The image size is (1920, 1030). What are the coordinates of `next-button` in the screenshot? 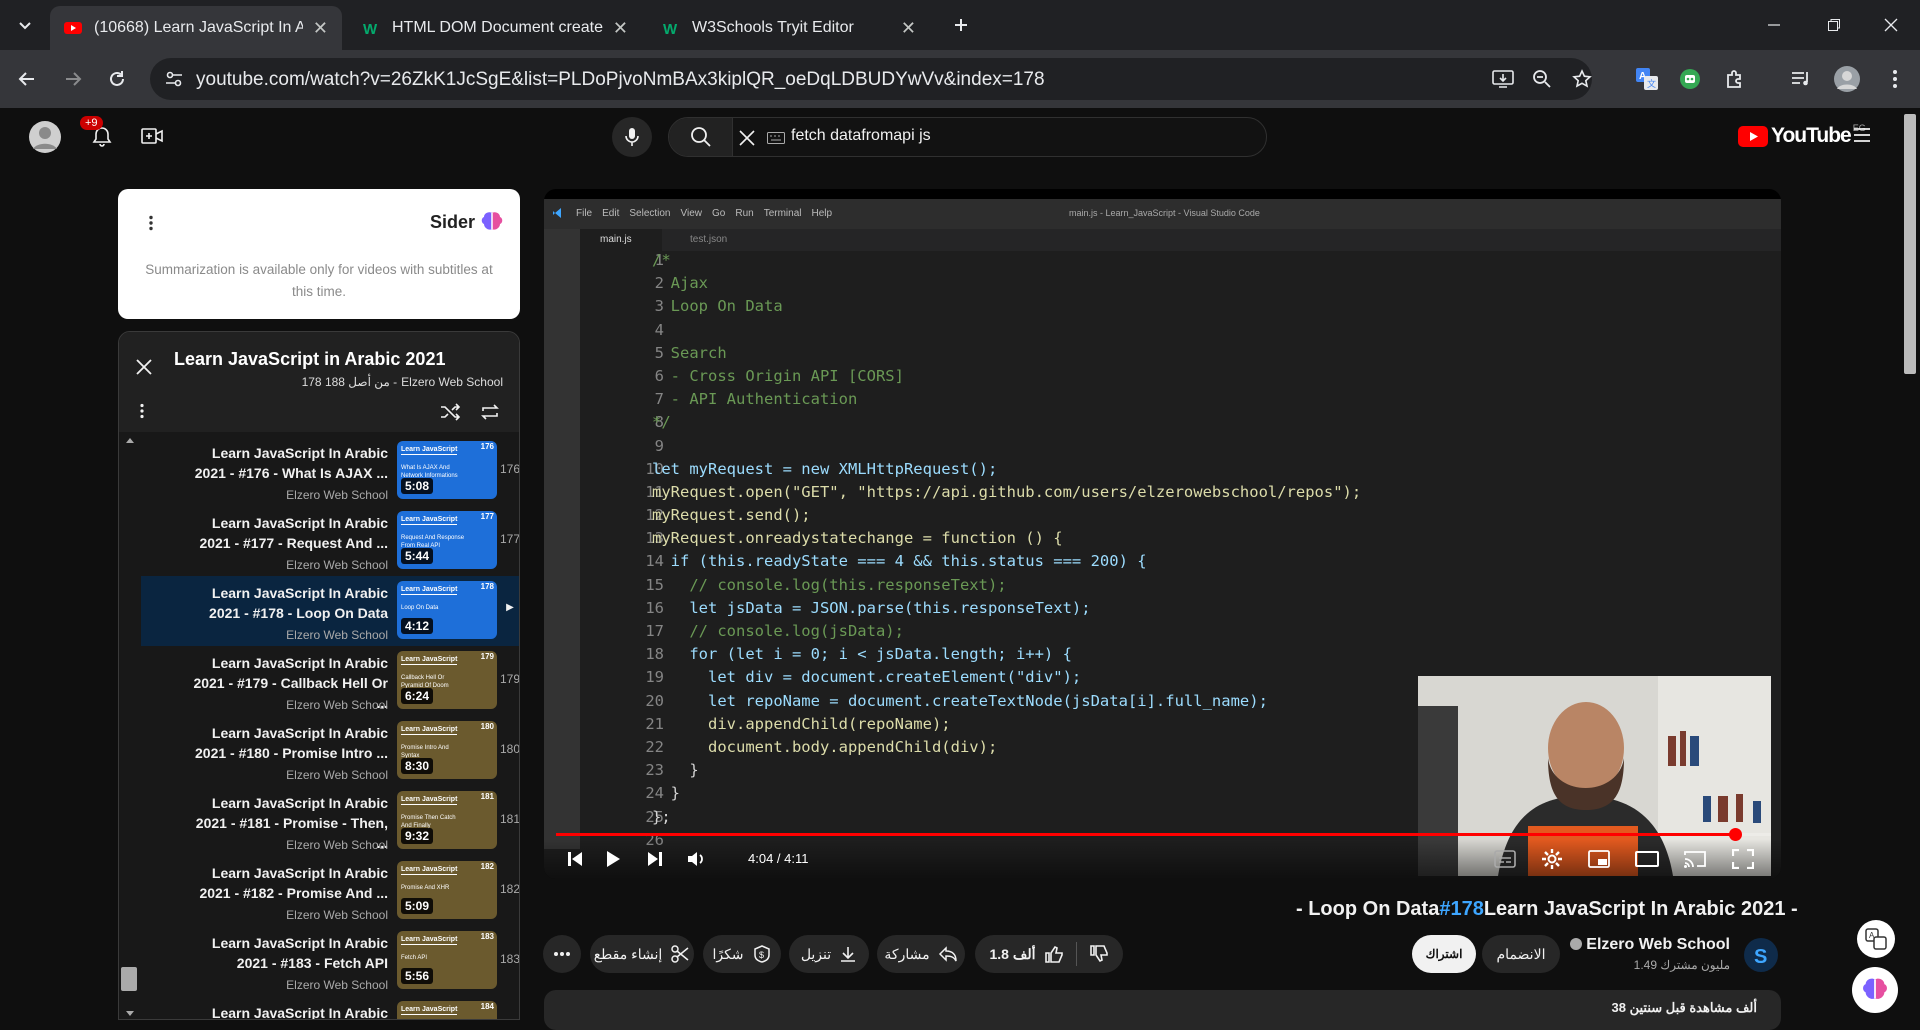 It's located at (655, 859).